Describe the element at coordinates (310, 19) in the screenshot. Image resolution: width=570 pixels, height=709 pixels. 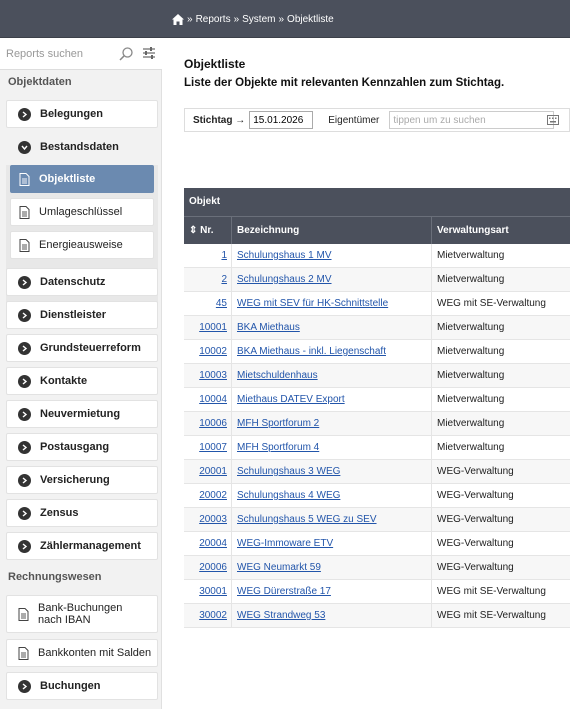
I see `breadcrumb-objektliste: Objektliste` at that location.